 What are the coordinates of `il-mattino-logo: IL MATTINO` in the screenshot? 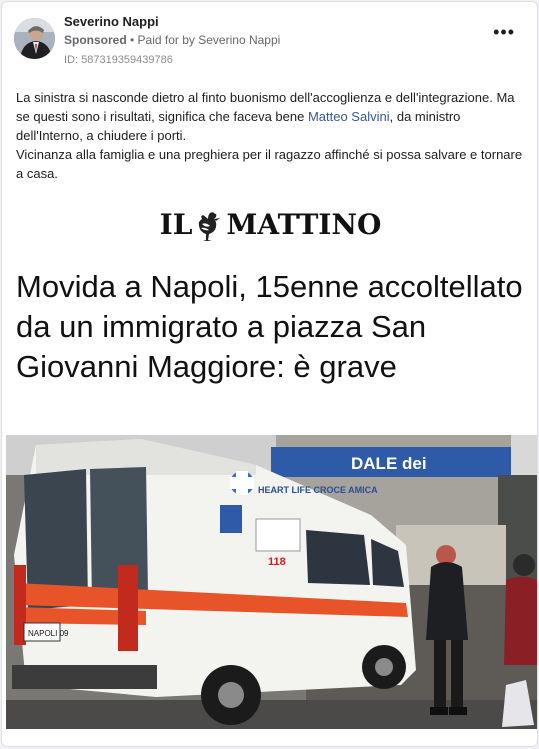 It's located at (269, 225).